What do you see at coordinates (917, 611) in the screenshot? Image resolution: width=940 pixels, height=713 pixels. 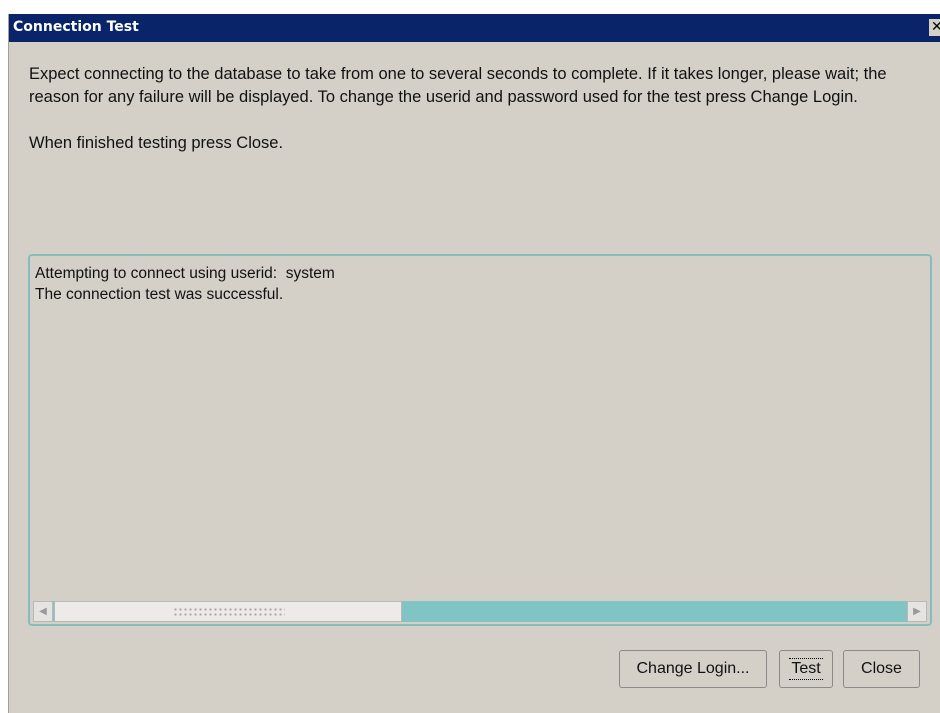 I see `scroll-right-icon: ▶` at bounding box center [917, 611].